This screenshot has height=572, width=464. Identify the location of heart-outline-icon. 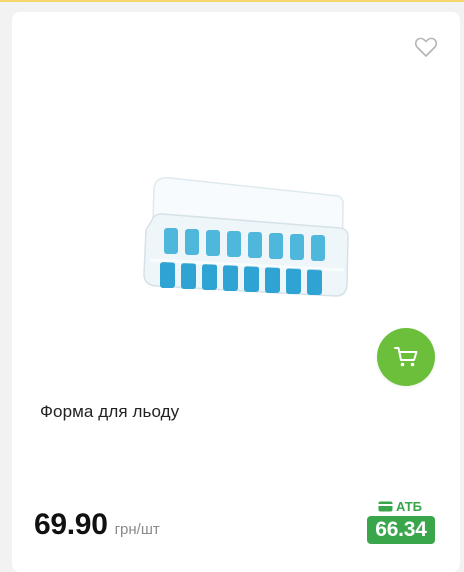
(426, 47).